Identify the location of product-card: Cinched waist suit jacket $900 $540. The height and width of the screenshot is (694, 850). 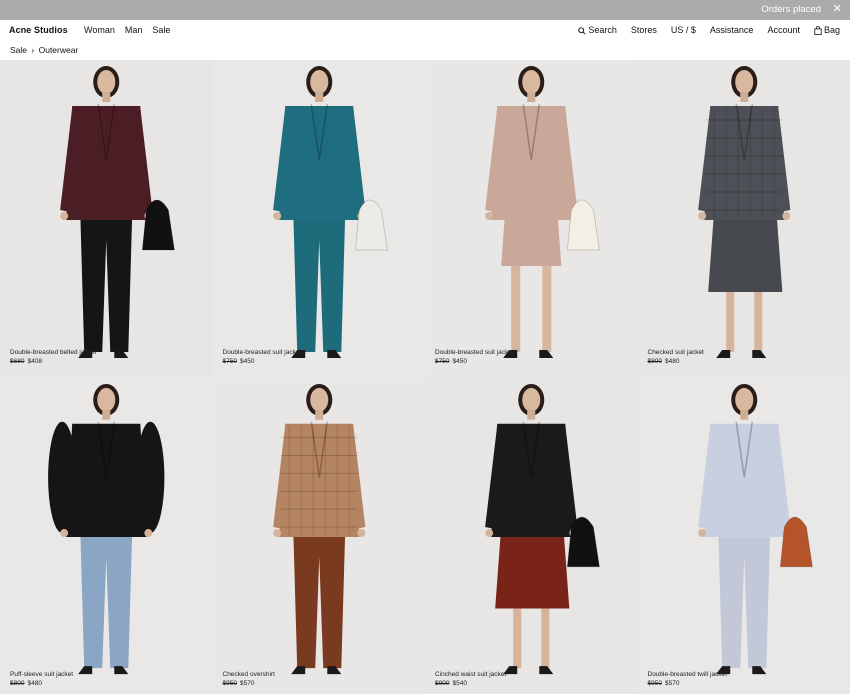
(531, 536).